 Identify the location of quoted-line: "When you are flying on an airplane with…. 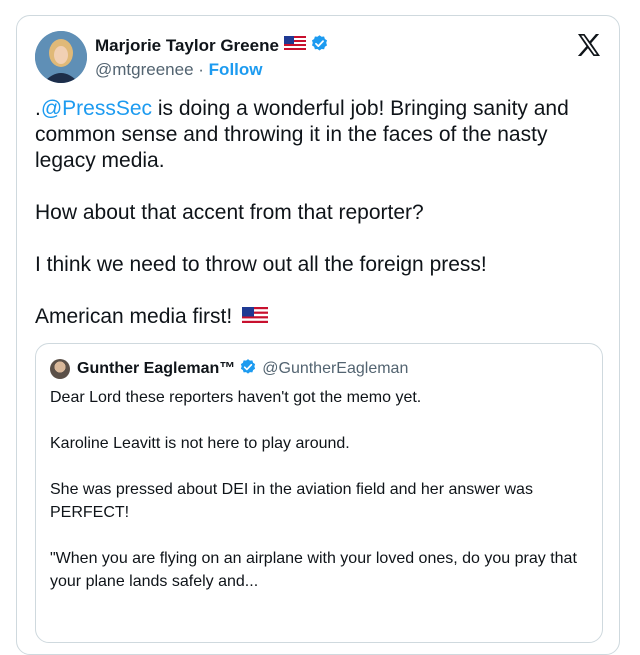
(313, 570).